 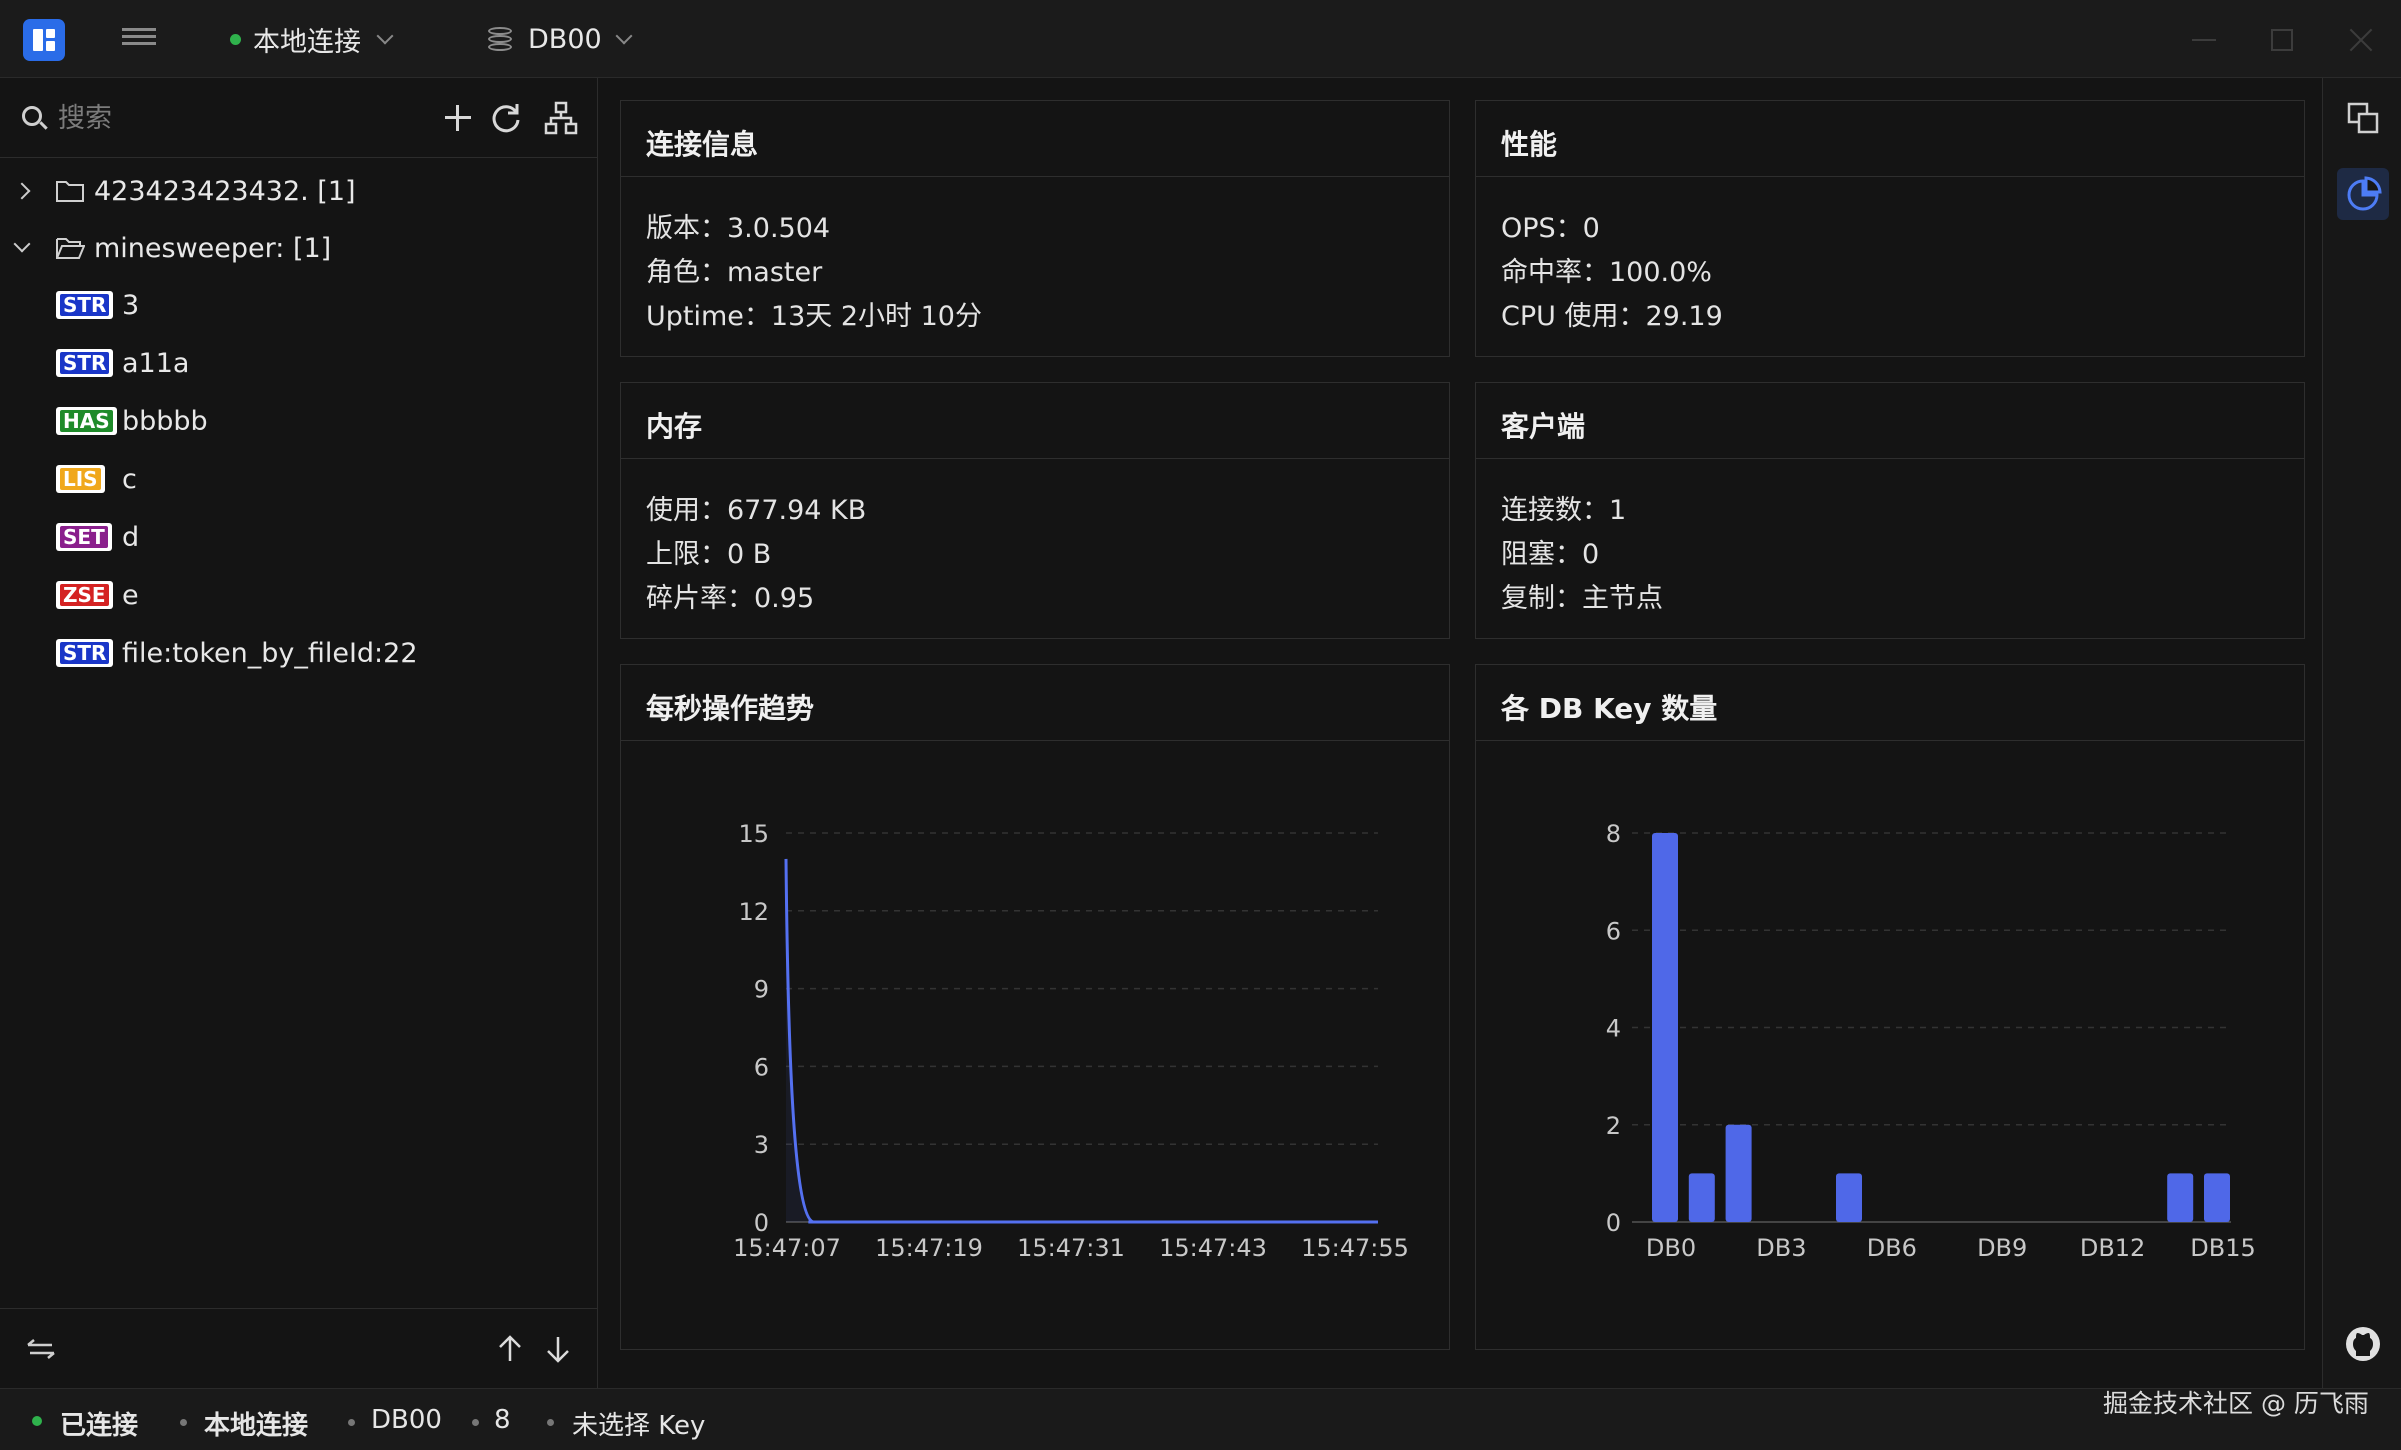 I want to click on connection-selector: 本地连接, so click(x=312, y=39).